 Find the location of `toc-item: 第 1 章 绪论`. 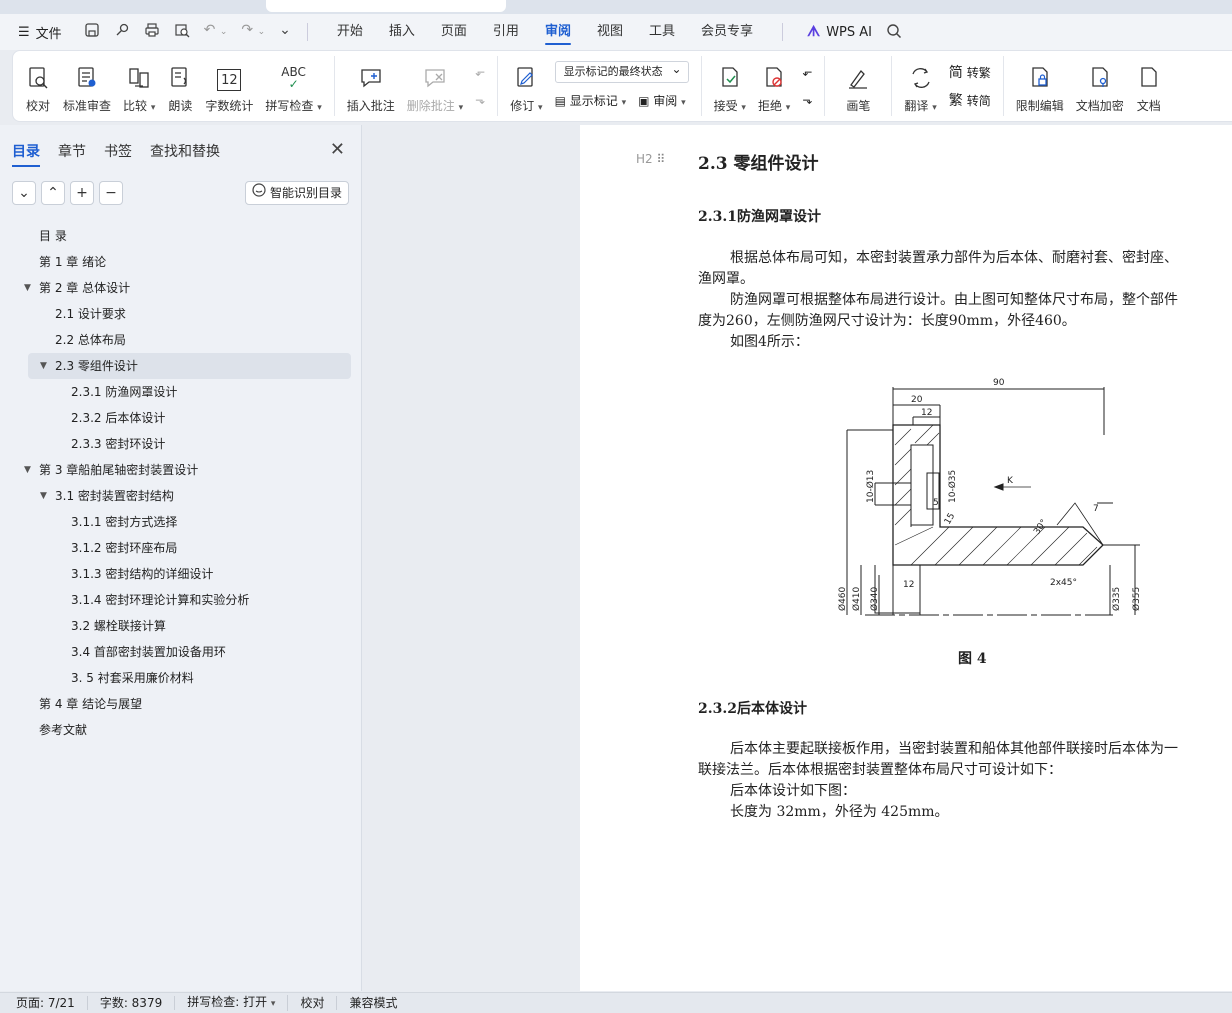

toc-item: 第 1 章 绪论 is located at coordinates (181, 262).